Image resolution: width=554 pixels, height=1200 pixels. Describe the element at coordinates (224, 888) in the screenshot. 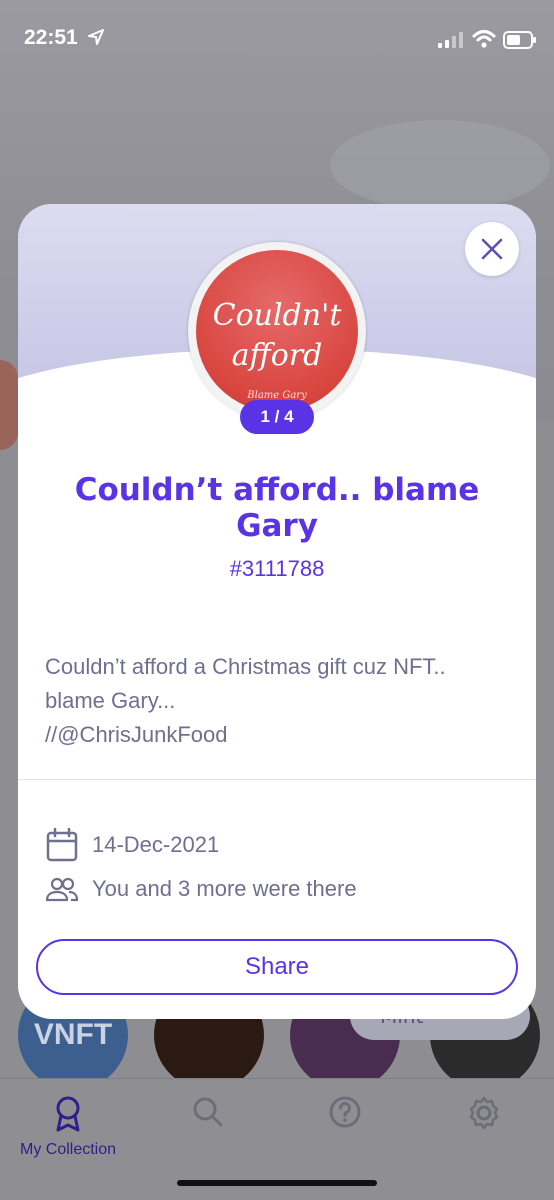

I see `attendance-text: You and 3 more were there` at that location.